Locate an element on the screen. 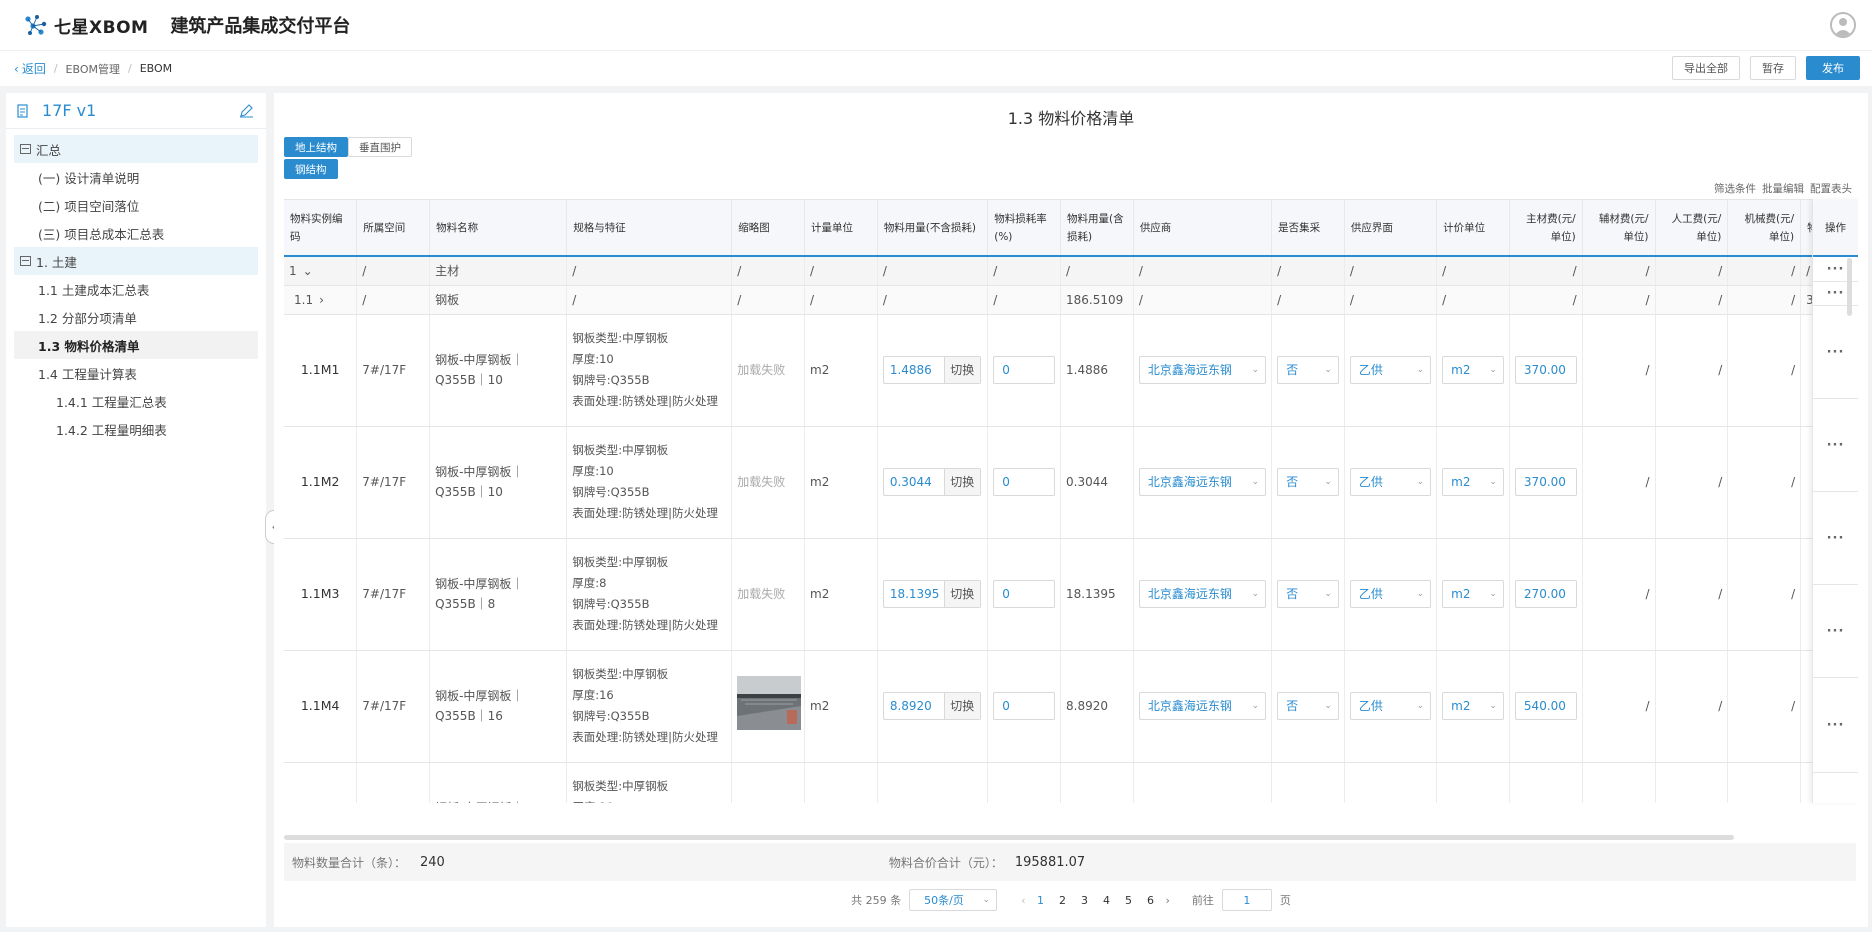 This screenshot has width=1872, height=932. column-header: 所属空间 is located at coordinates (393, 228).